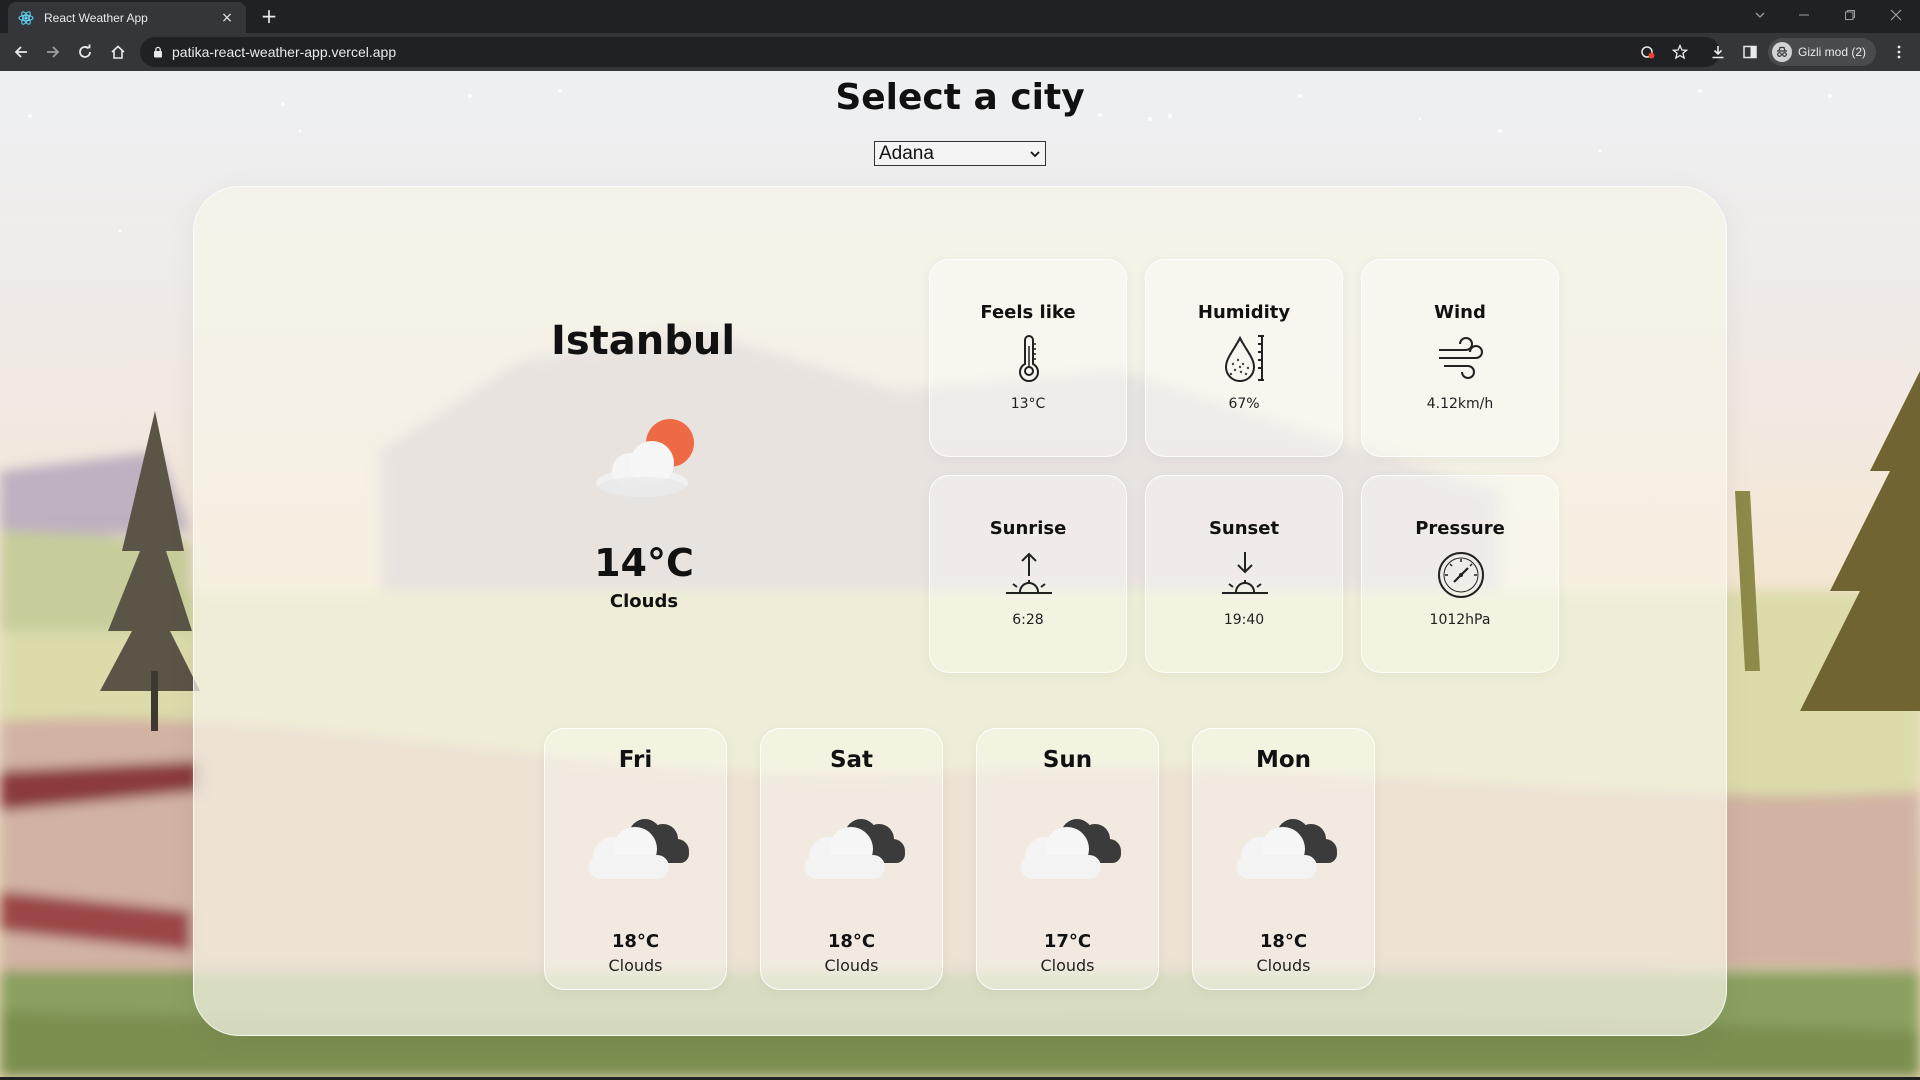 The width and height of the screenshot is (1920, 1080). I want to click on tab-close-button: ×, so click(227, 18).